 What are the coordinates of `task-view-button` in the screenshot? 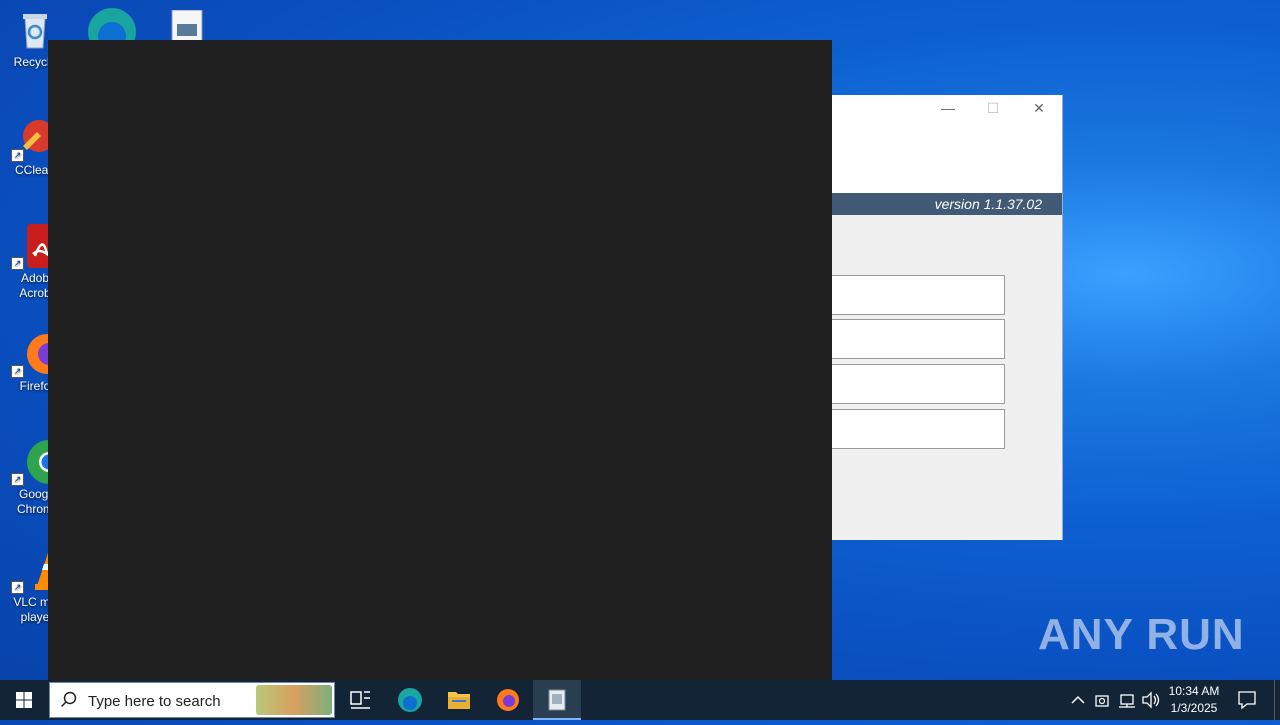 It's located at (360, 700).